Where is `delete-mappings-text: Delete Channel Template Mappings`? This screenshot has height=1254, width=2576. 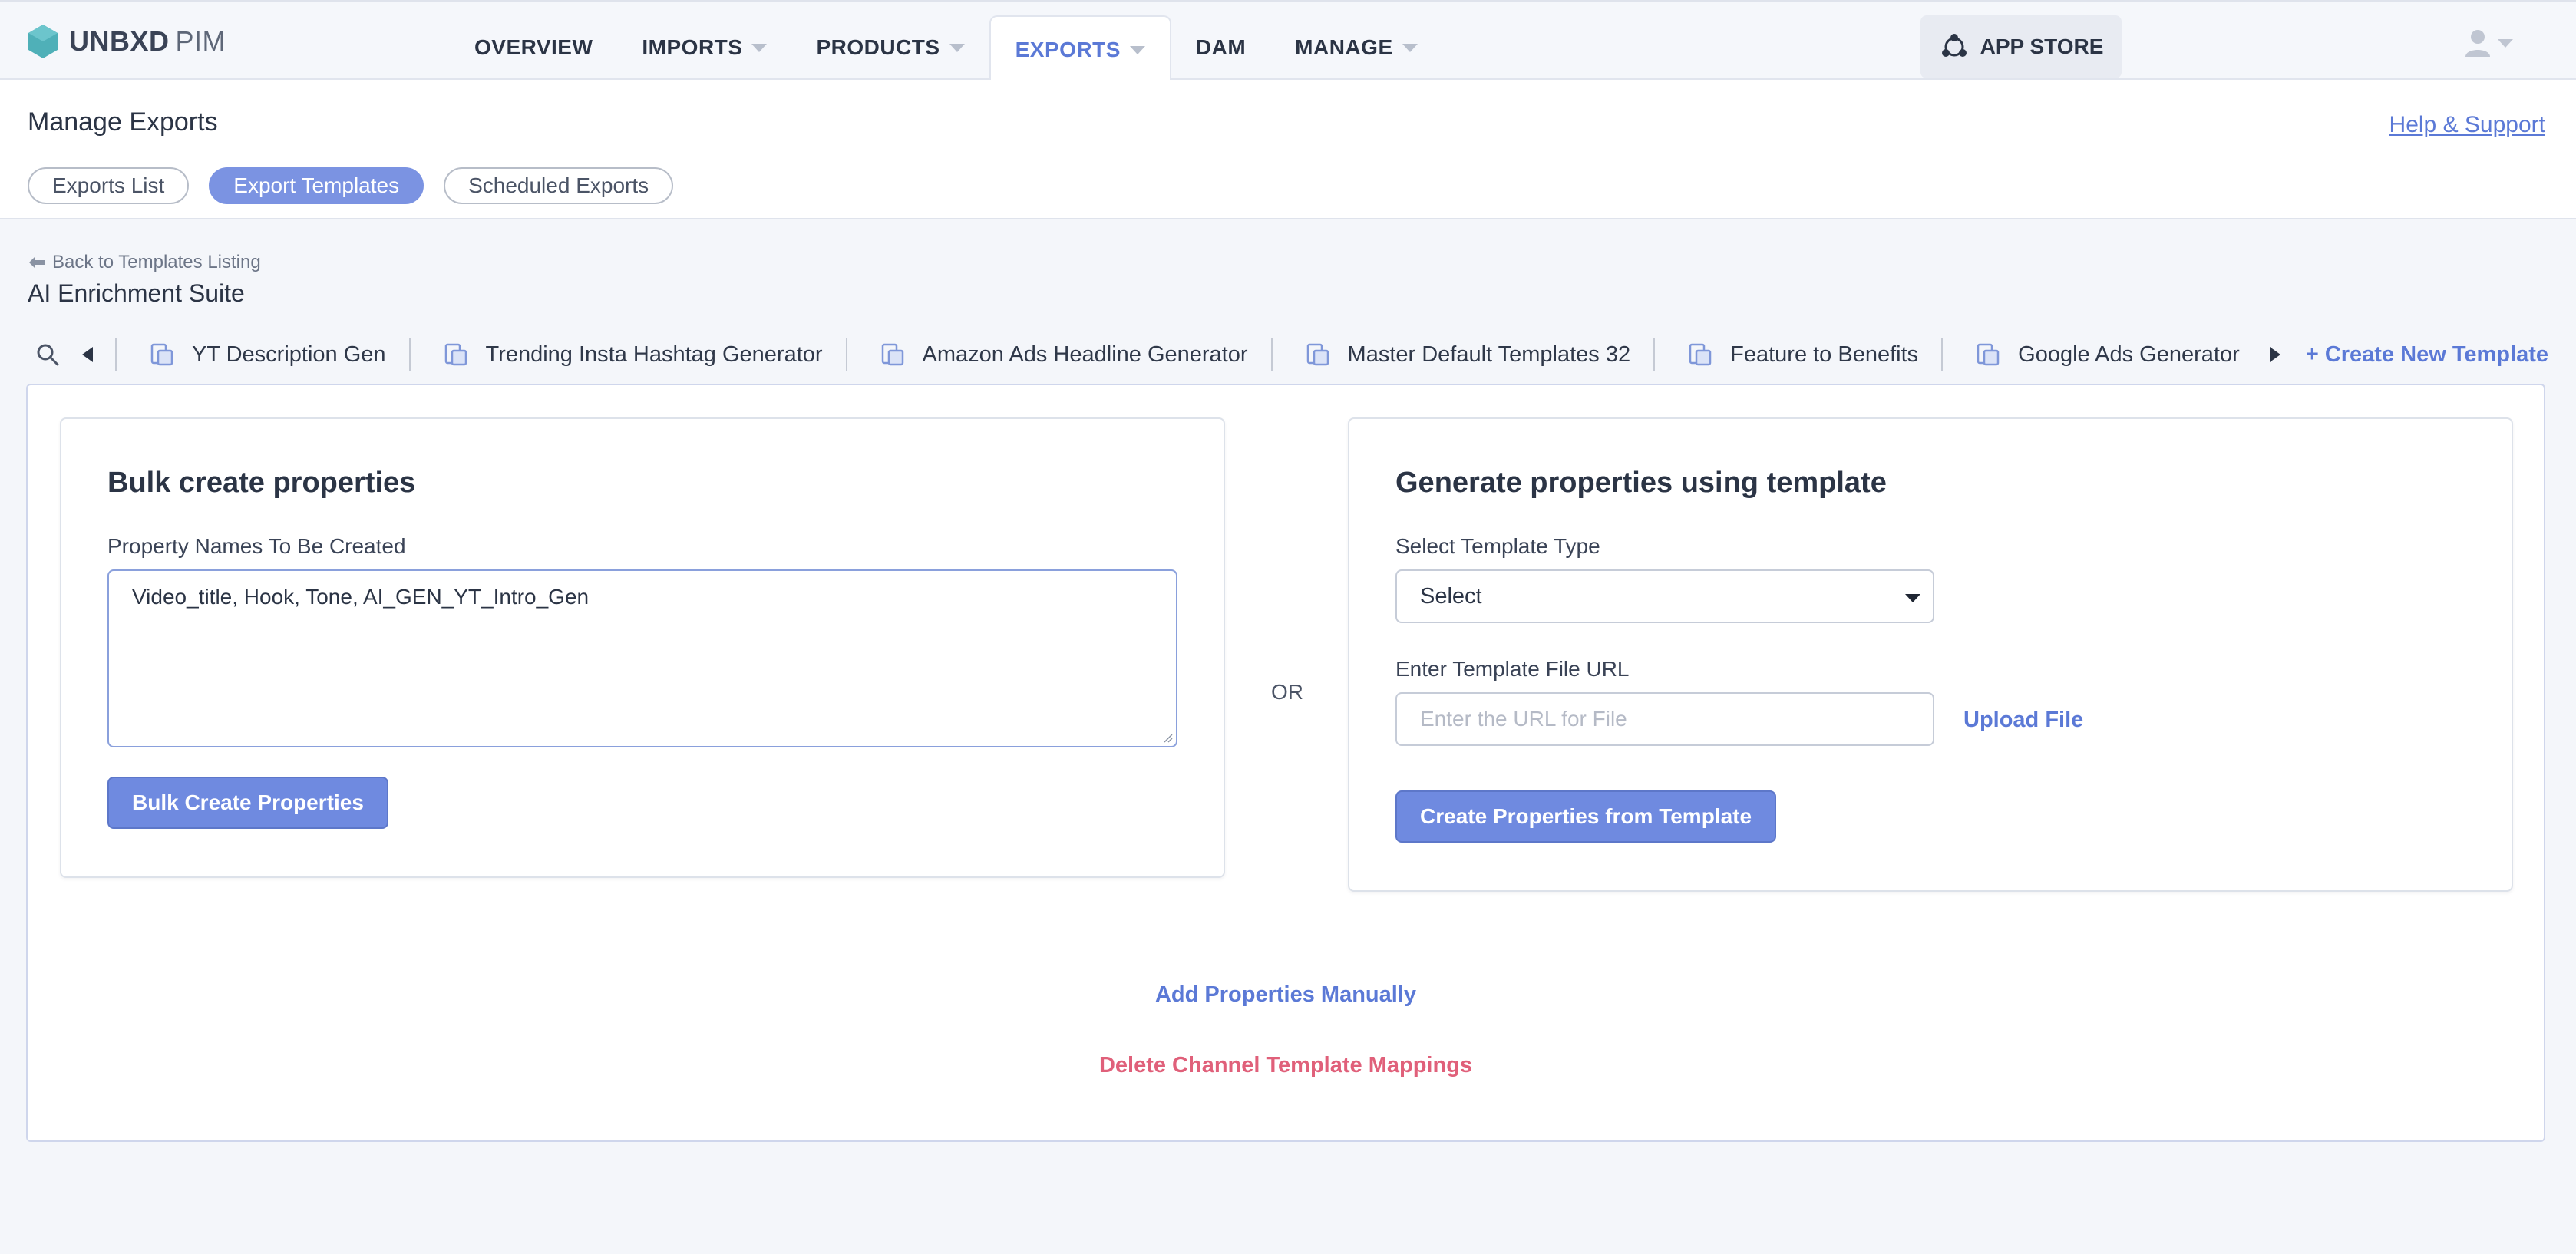
delete-mappings-text: Delete Channel Template Mappings is located at coordinates (1285, 1065).